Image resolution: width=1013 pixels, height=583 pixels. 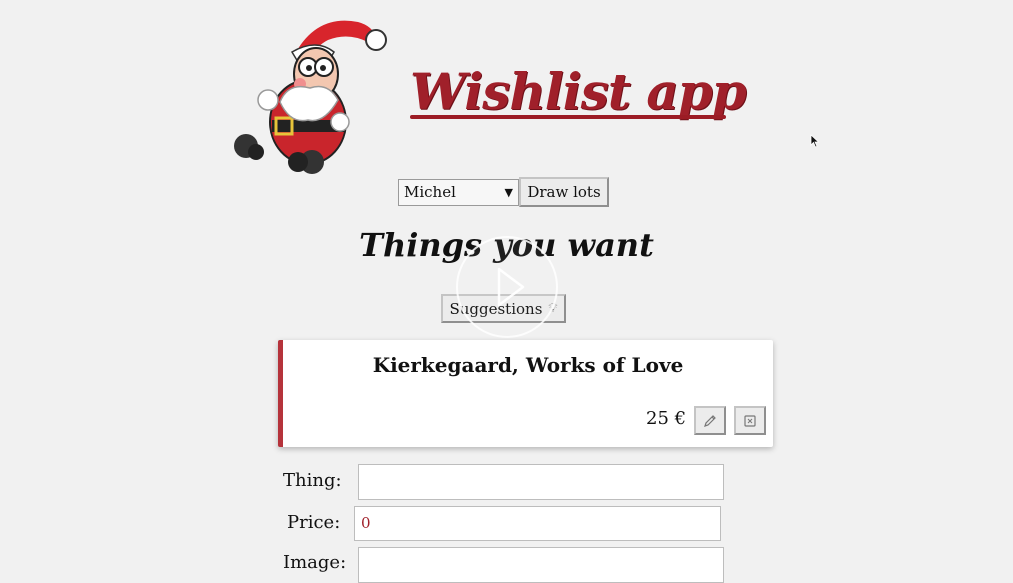 I want to click on santa-claus-icon, so click(x=310, y=97).